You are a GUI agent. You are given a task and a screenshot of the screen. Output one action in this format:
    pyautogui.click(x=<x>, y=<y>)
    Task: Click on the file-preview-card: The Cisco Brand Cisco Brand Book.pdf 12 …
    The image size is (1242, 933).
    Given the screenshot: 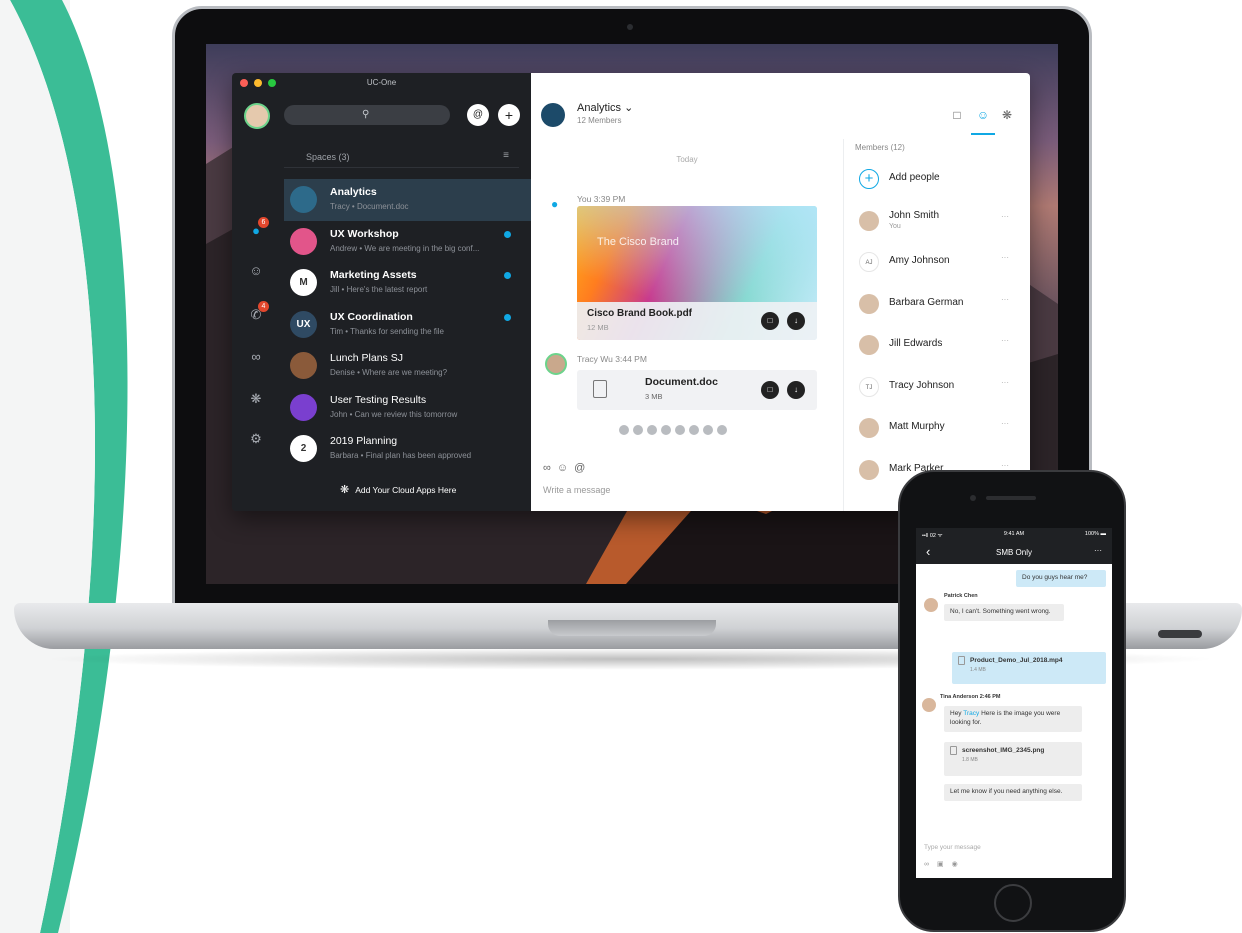 What is the action you would take?
    pyautogui.click(x=697, y=273)
    